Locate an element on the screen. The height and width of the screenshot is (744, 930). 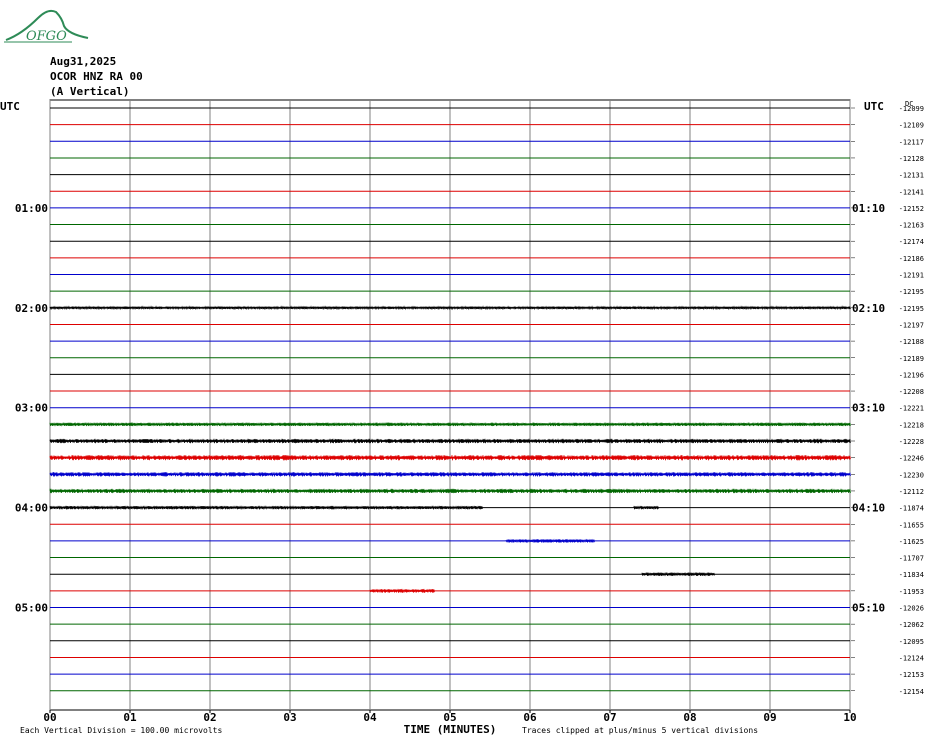
x-tick-label: 02 is located at coordinates (209, 717).